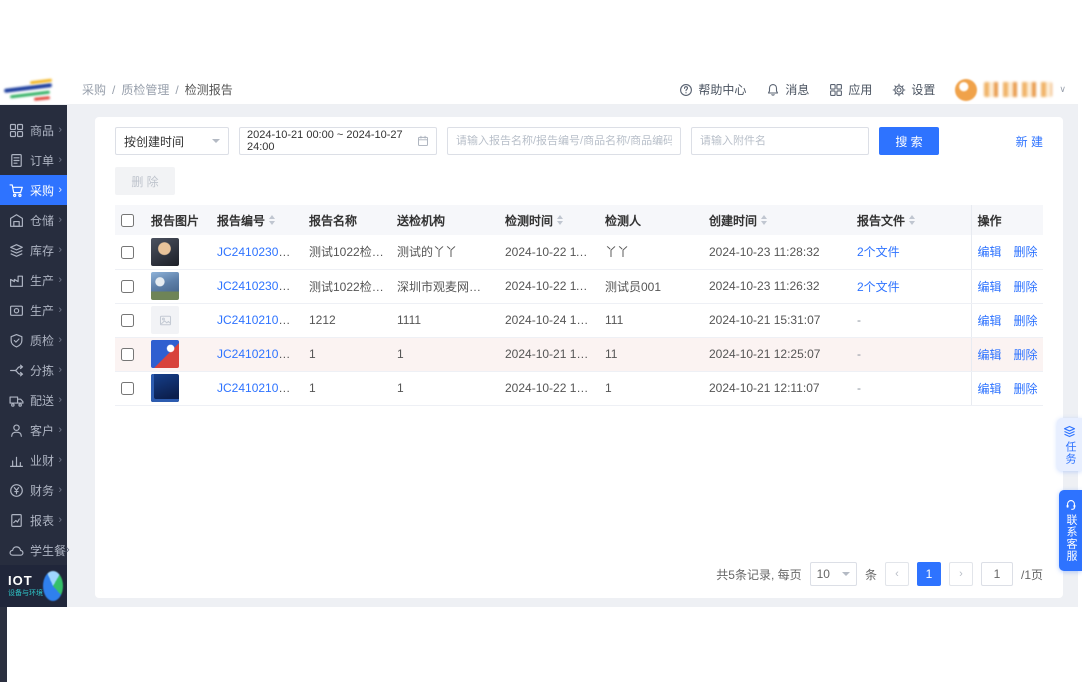 The image size is (1082, 682). What do you see at coordinates (549, 252) in the screenshot?
I see `test-time-cell: 2024-10-22 11:25:00` at bounding box center [549, 252].